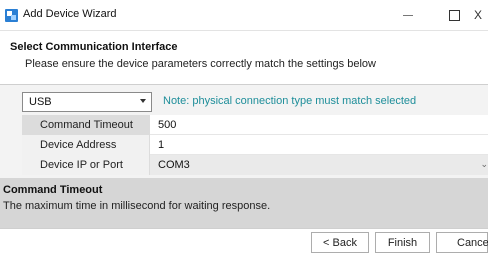 The width and height of the screenshot is (488, 253). What do you see at coordinates (161, 145) in the screenshot?
I see `property-value: 1` at bounding box center [161, 145].